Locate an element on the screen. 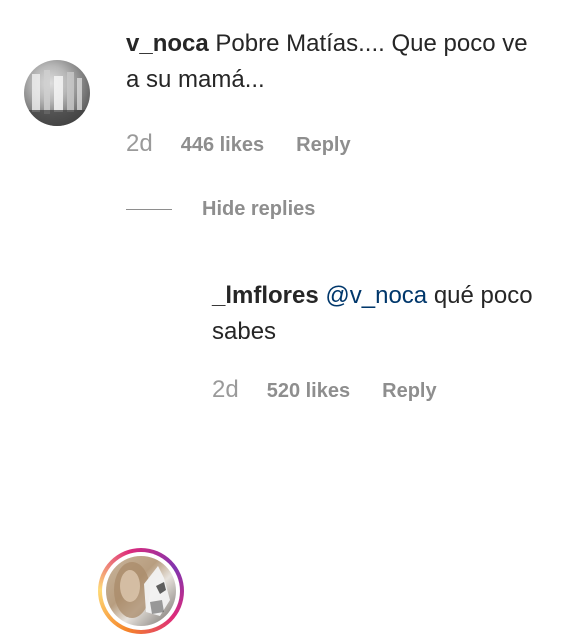 The image size is (564, 634). reply-time: 2d is located at coordinates (225, 390).